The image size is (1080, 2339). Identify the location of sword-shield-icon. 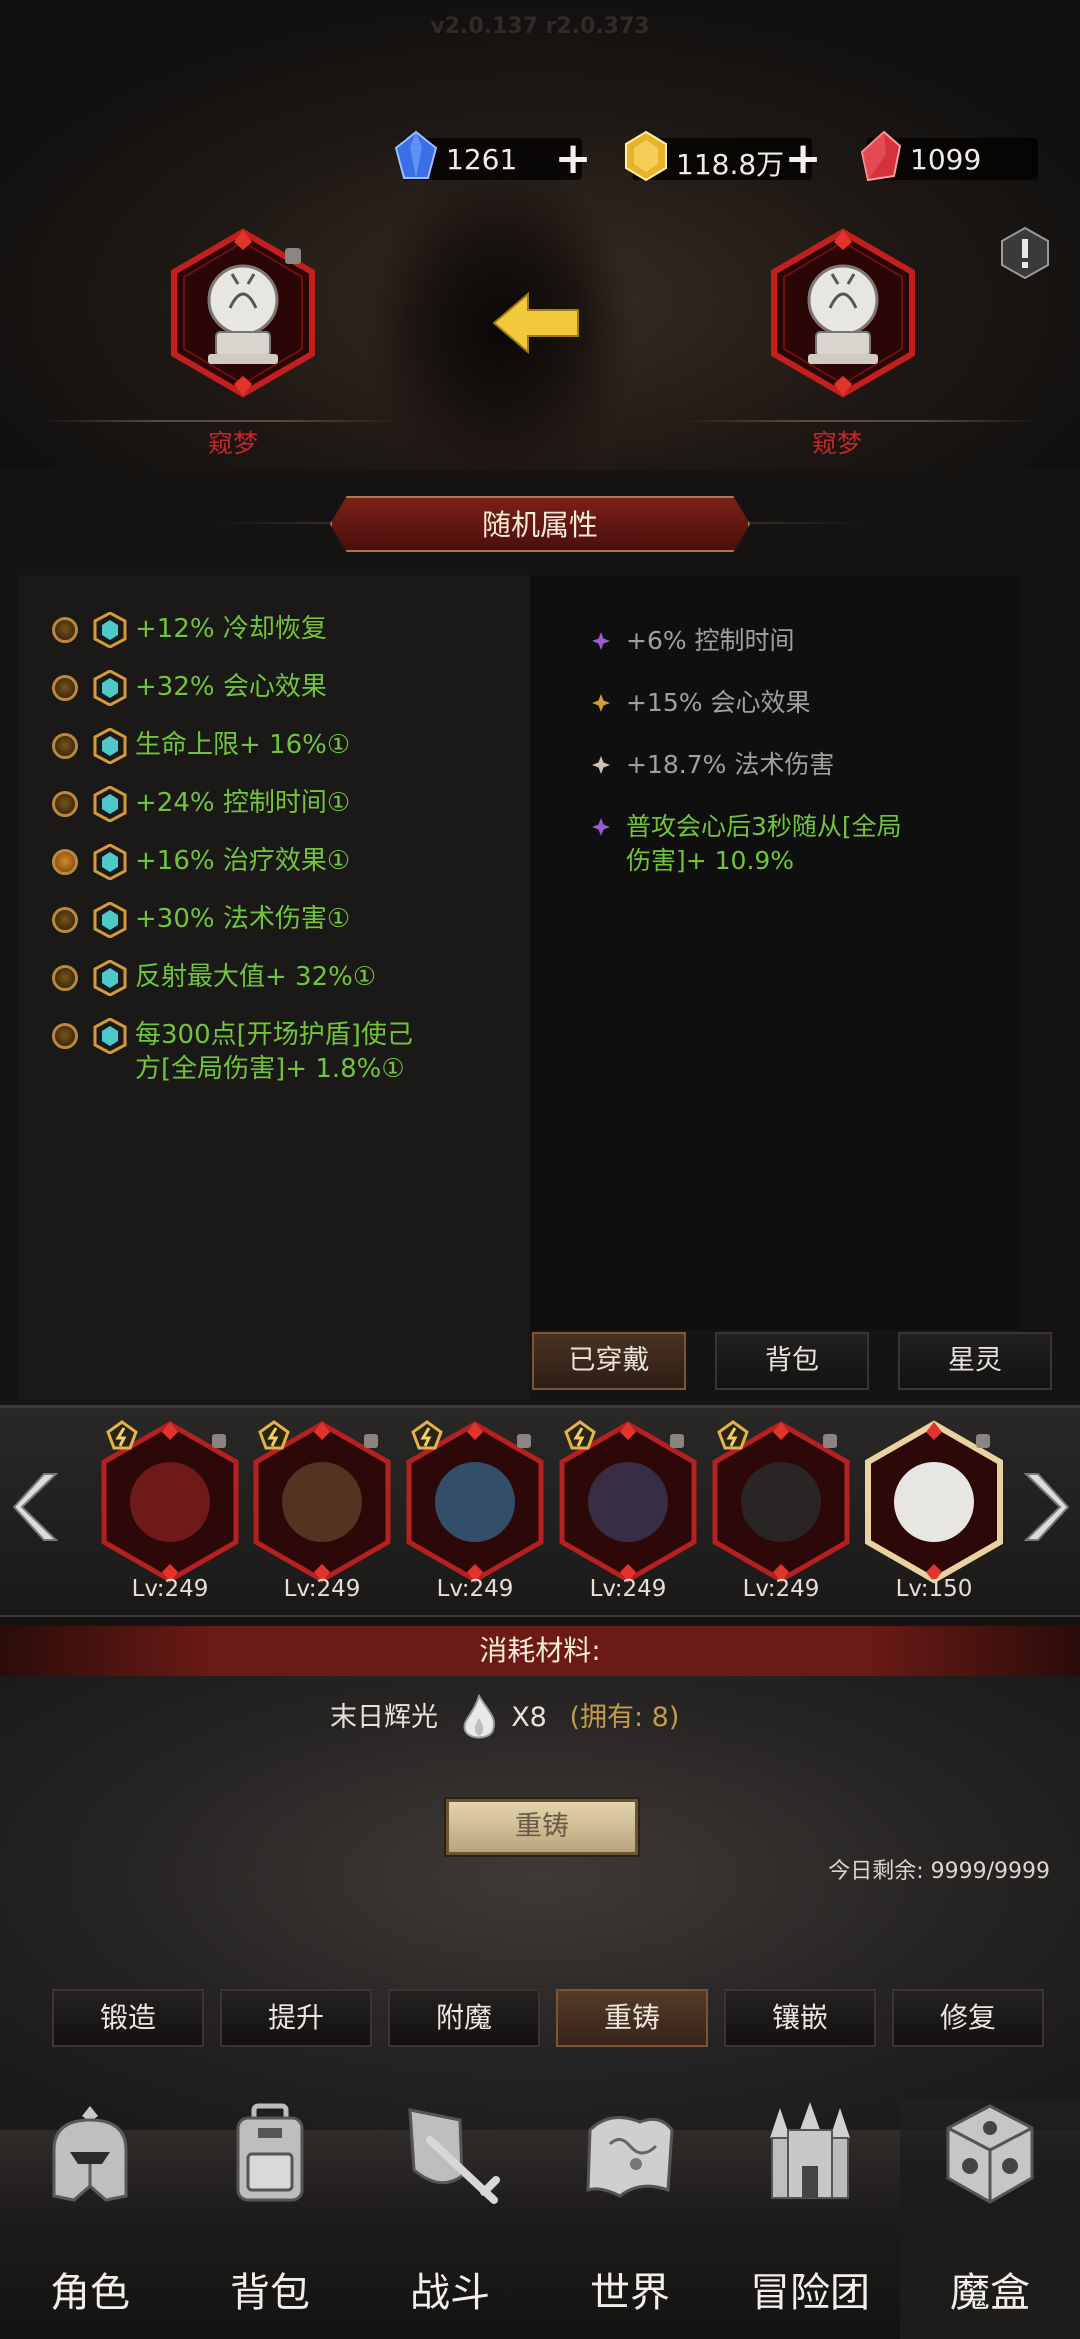
(454, 2156).